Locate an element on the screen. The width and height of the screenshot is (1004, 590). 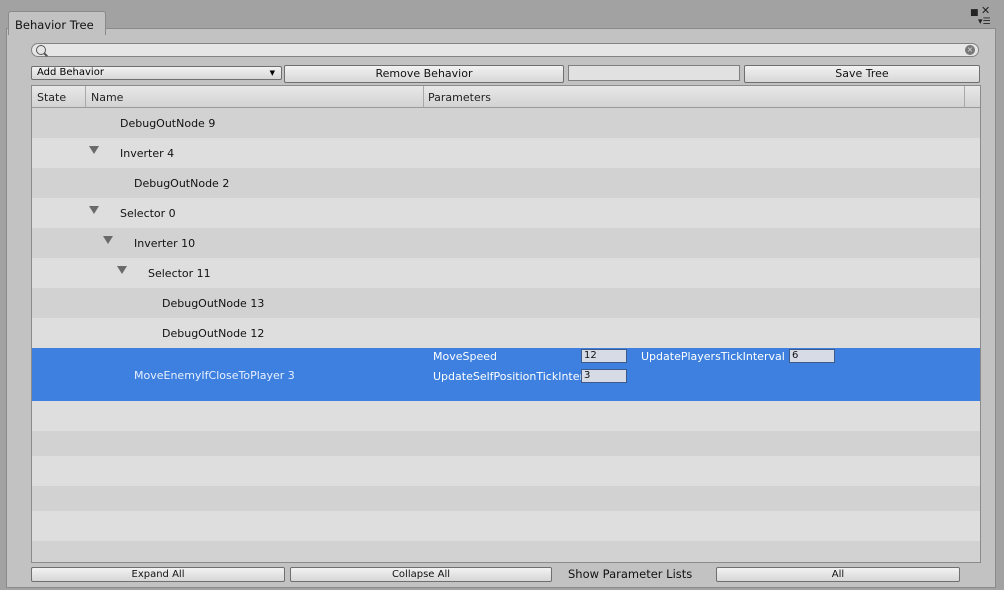
tree-name-field is located at coordinates (654, 73).